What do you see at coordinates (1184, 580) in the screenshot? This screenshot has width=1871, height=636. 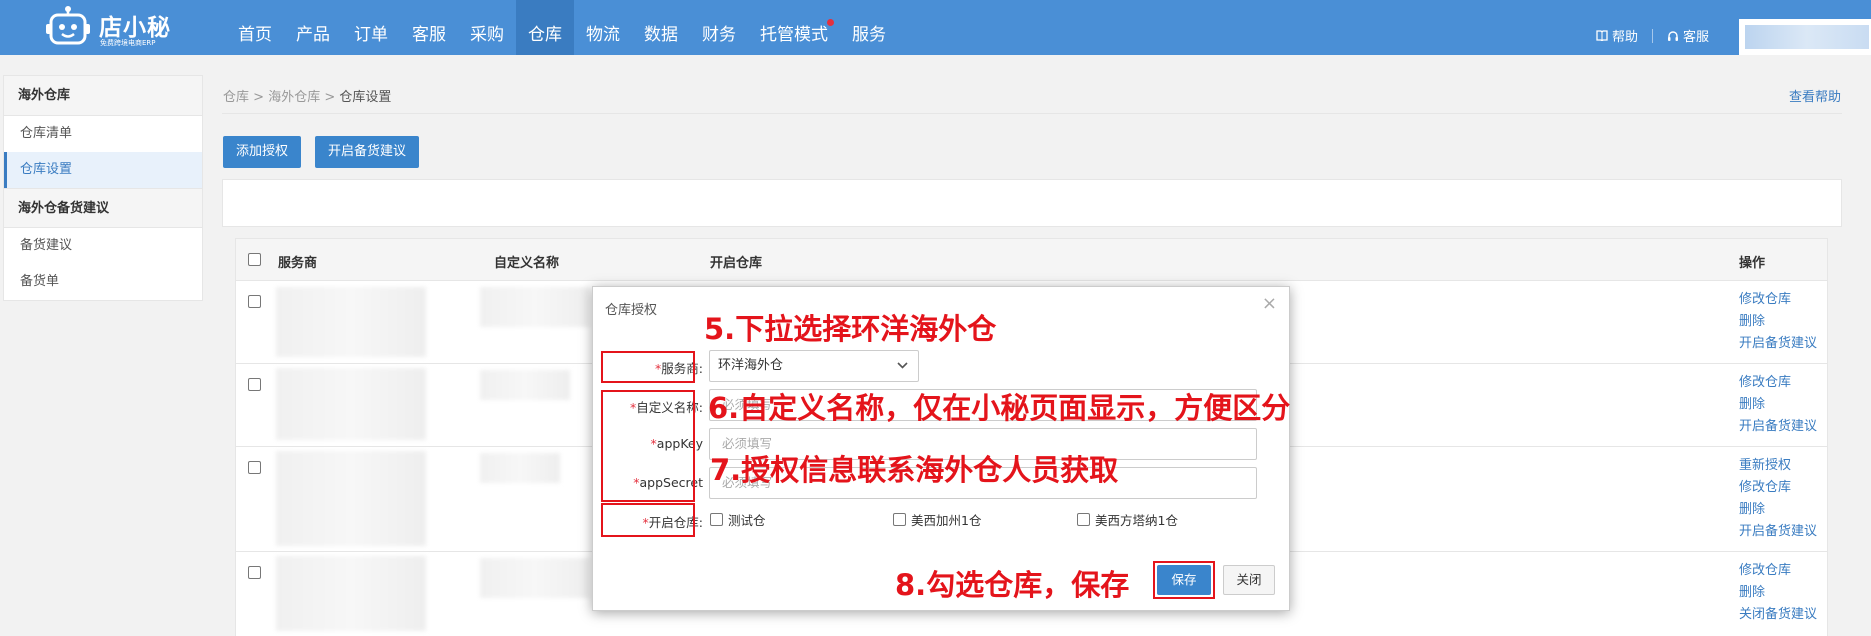 I see `highlight-save` at bounding box center [1184, 580].